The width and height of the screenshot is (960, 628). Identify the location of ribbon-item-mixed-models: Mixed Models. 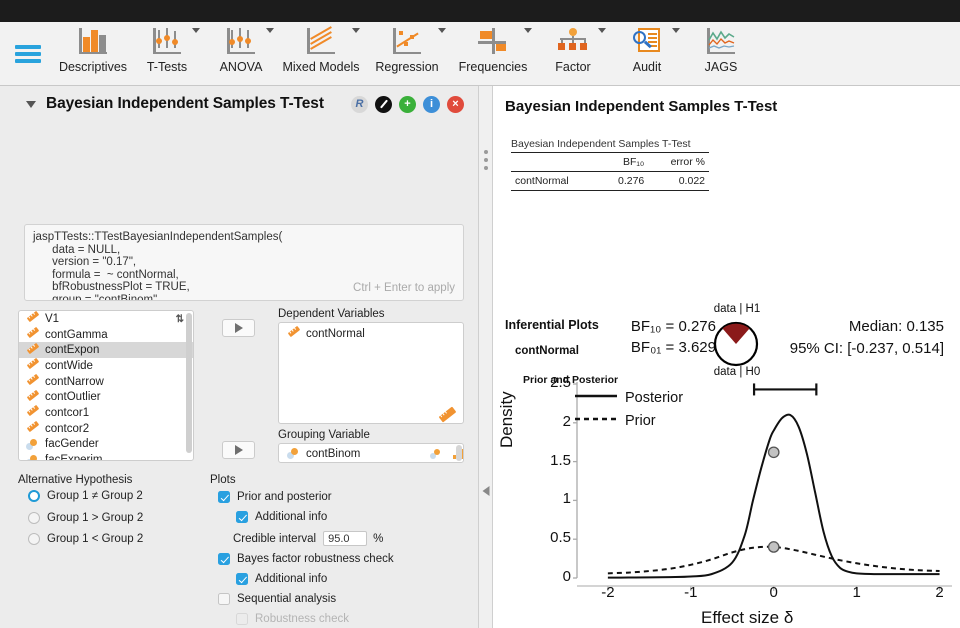
(321, 54).